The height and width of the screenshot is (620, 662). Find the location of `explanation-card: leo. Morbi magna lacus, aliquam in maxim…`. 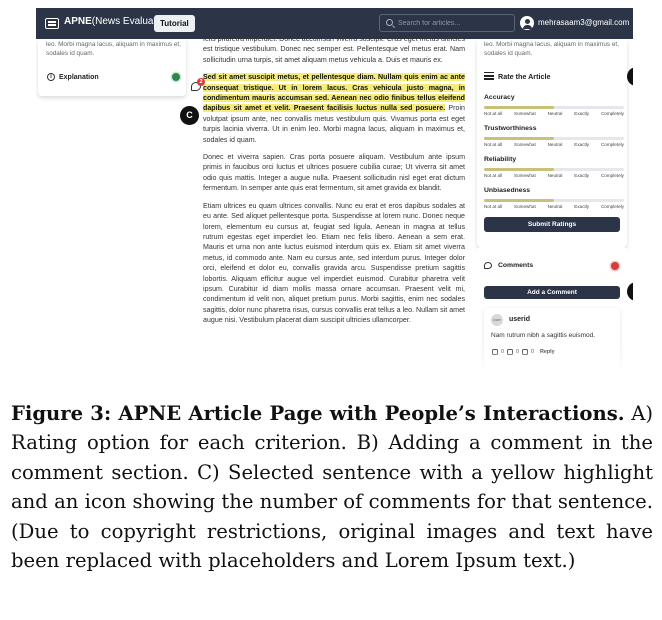

explanation-card: leo. Morbi magna lacus, aliquam in maxim… is located at coordinates (112, 67).